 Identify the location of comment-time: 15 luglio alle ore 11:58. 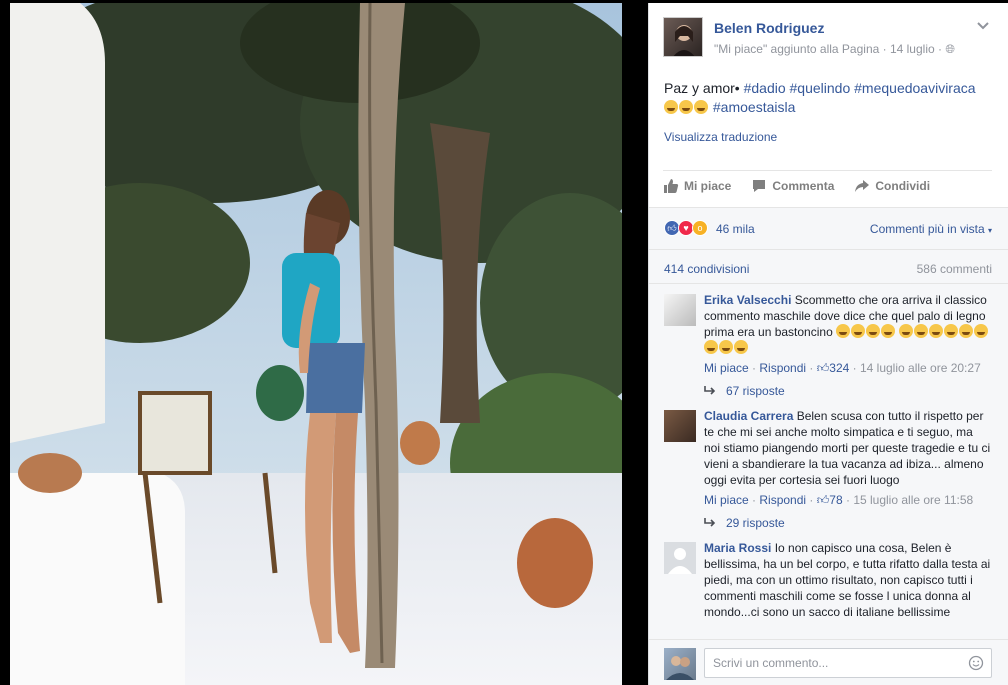
(913, 500).